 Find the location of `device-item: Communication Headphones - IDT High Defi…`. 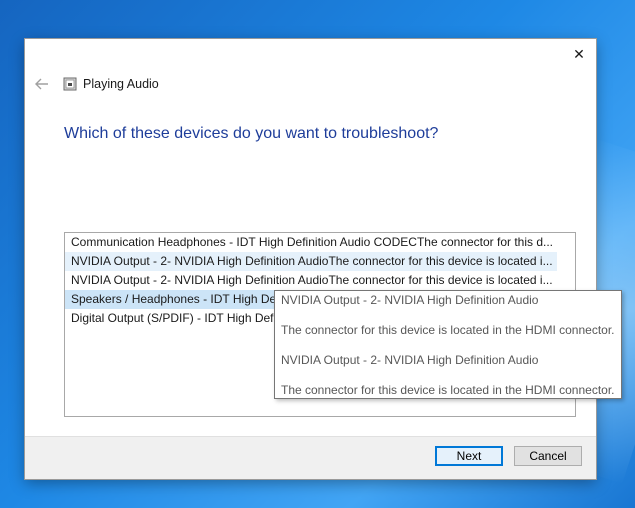

device-item: Communication Headphones - IDT High Defi… is located at coordinates (311, 242).